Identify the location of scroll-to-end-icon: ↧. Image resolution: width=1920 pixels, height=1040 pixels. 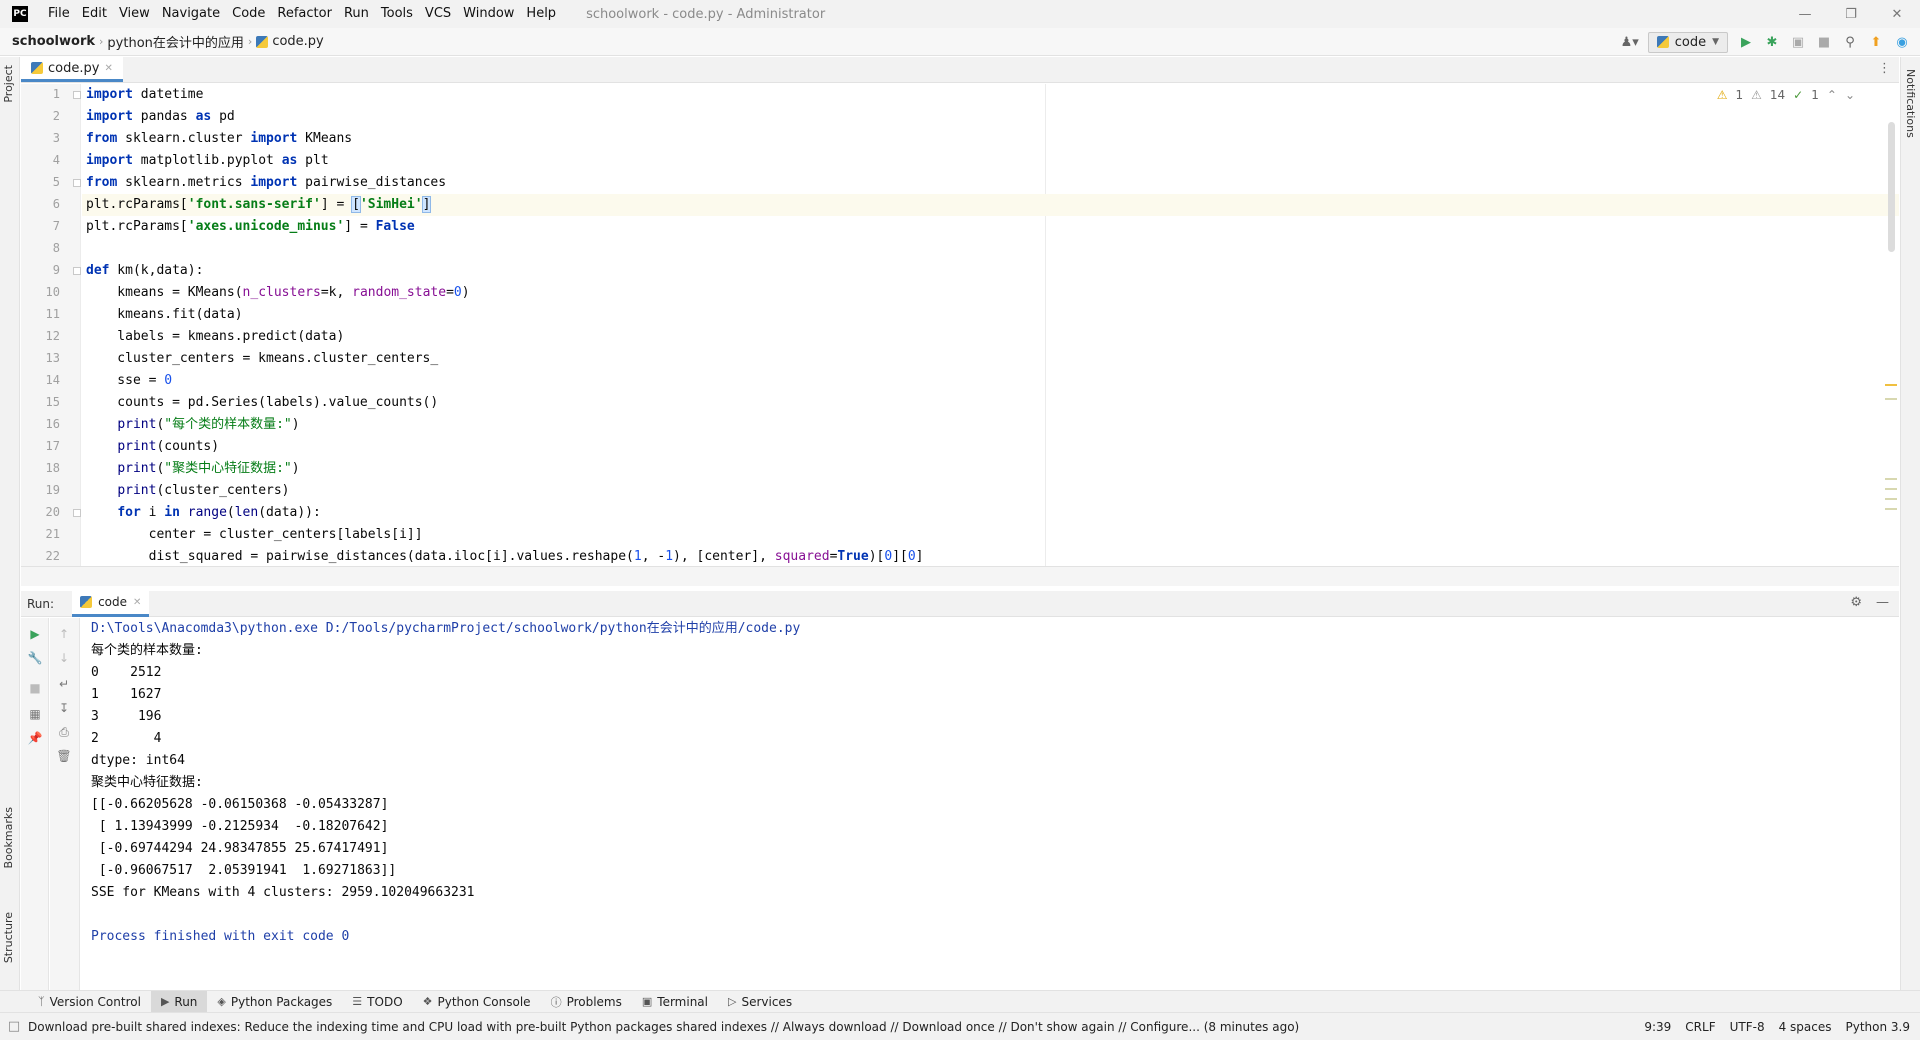
(64, 708).